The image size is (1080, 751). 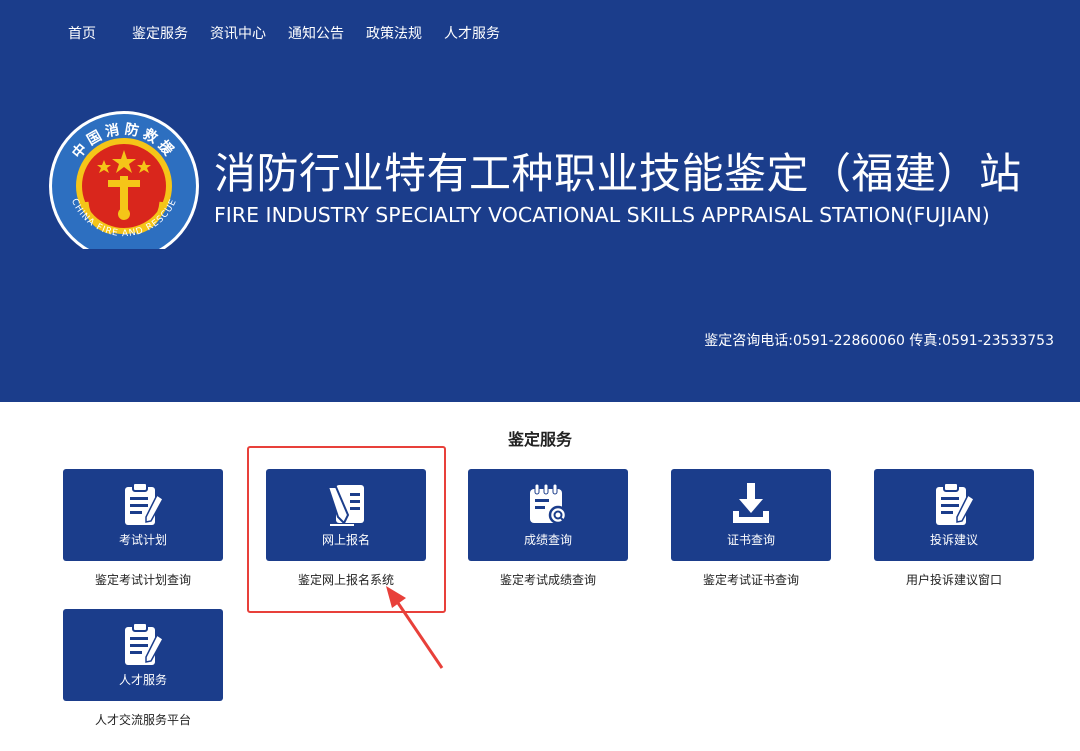 What do you see at coordinates (142, 680) in the screenshot?
I see `card-label: 人才服务` at bounding box center [142, 680].